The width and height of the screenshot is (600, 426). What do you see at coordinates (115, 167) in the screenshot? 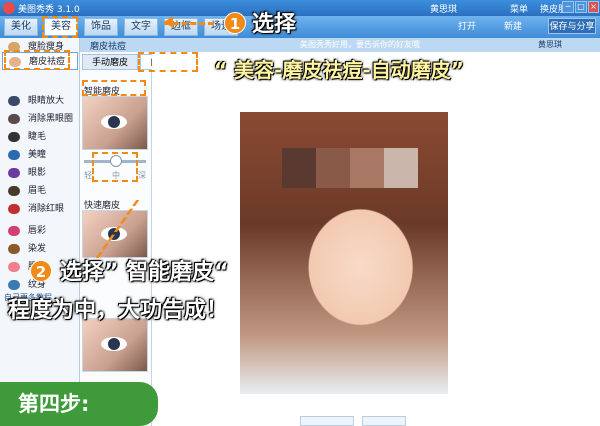
I see `highlight-slider-medium` at bounding box center [115, 167].